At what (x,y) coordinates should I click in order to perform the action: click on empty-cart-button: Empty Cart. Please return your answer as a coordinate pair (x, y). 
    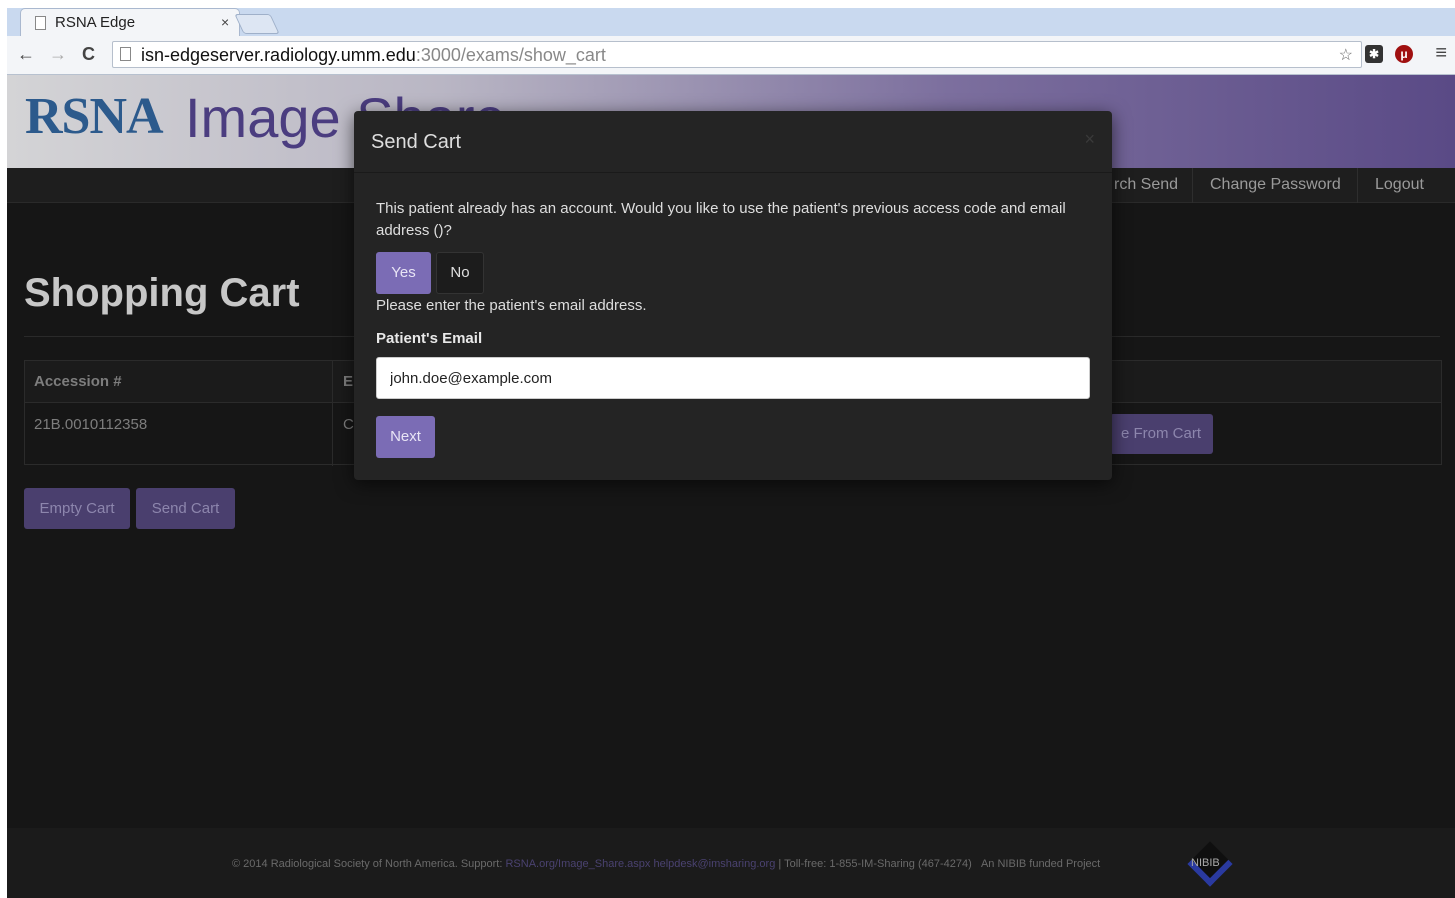
    Looking at the image, I should click on (77, 508).